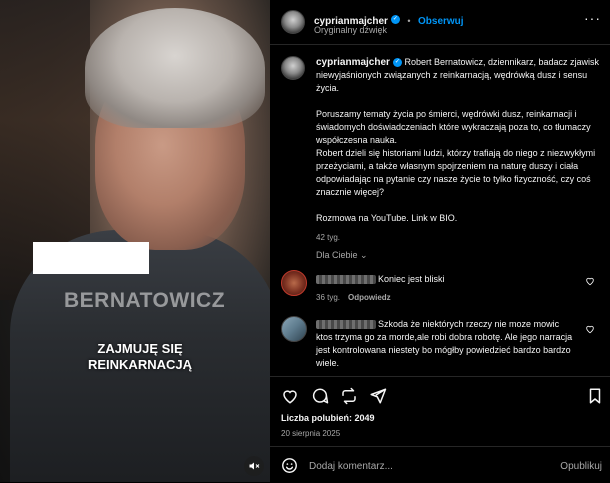 The image size is (610, 483). I want to click on likes-count: Liczba polubień: 2049, so click(328, 418).